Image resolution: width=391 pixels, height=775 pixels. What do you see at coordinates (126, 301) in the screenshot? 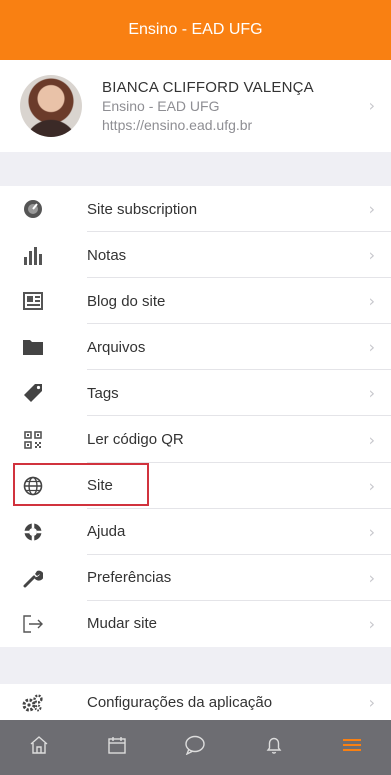
I see `menu-item-label: Blog do site` at bounding box center [126, 301].